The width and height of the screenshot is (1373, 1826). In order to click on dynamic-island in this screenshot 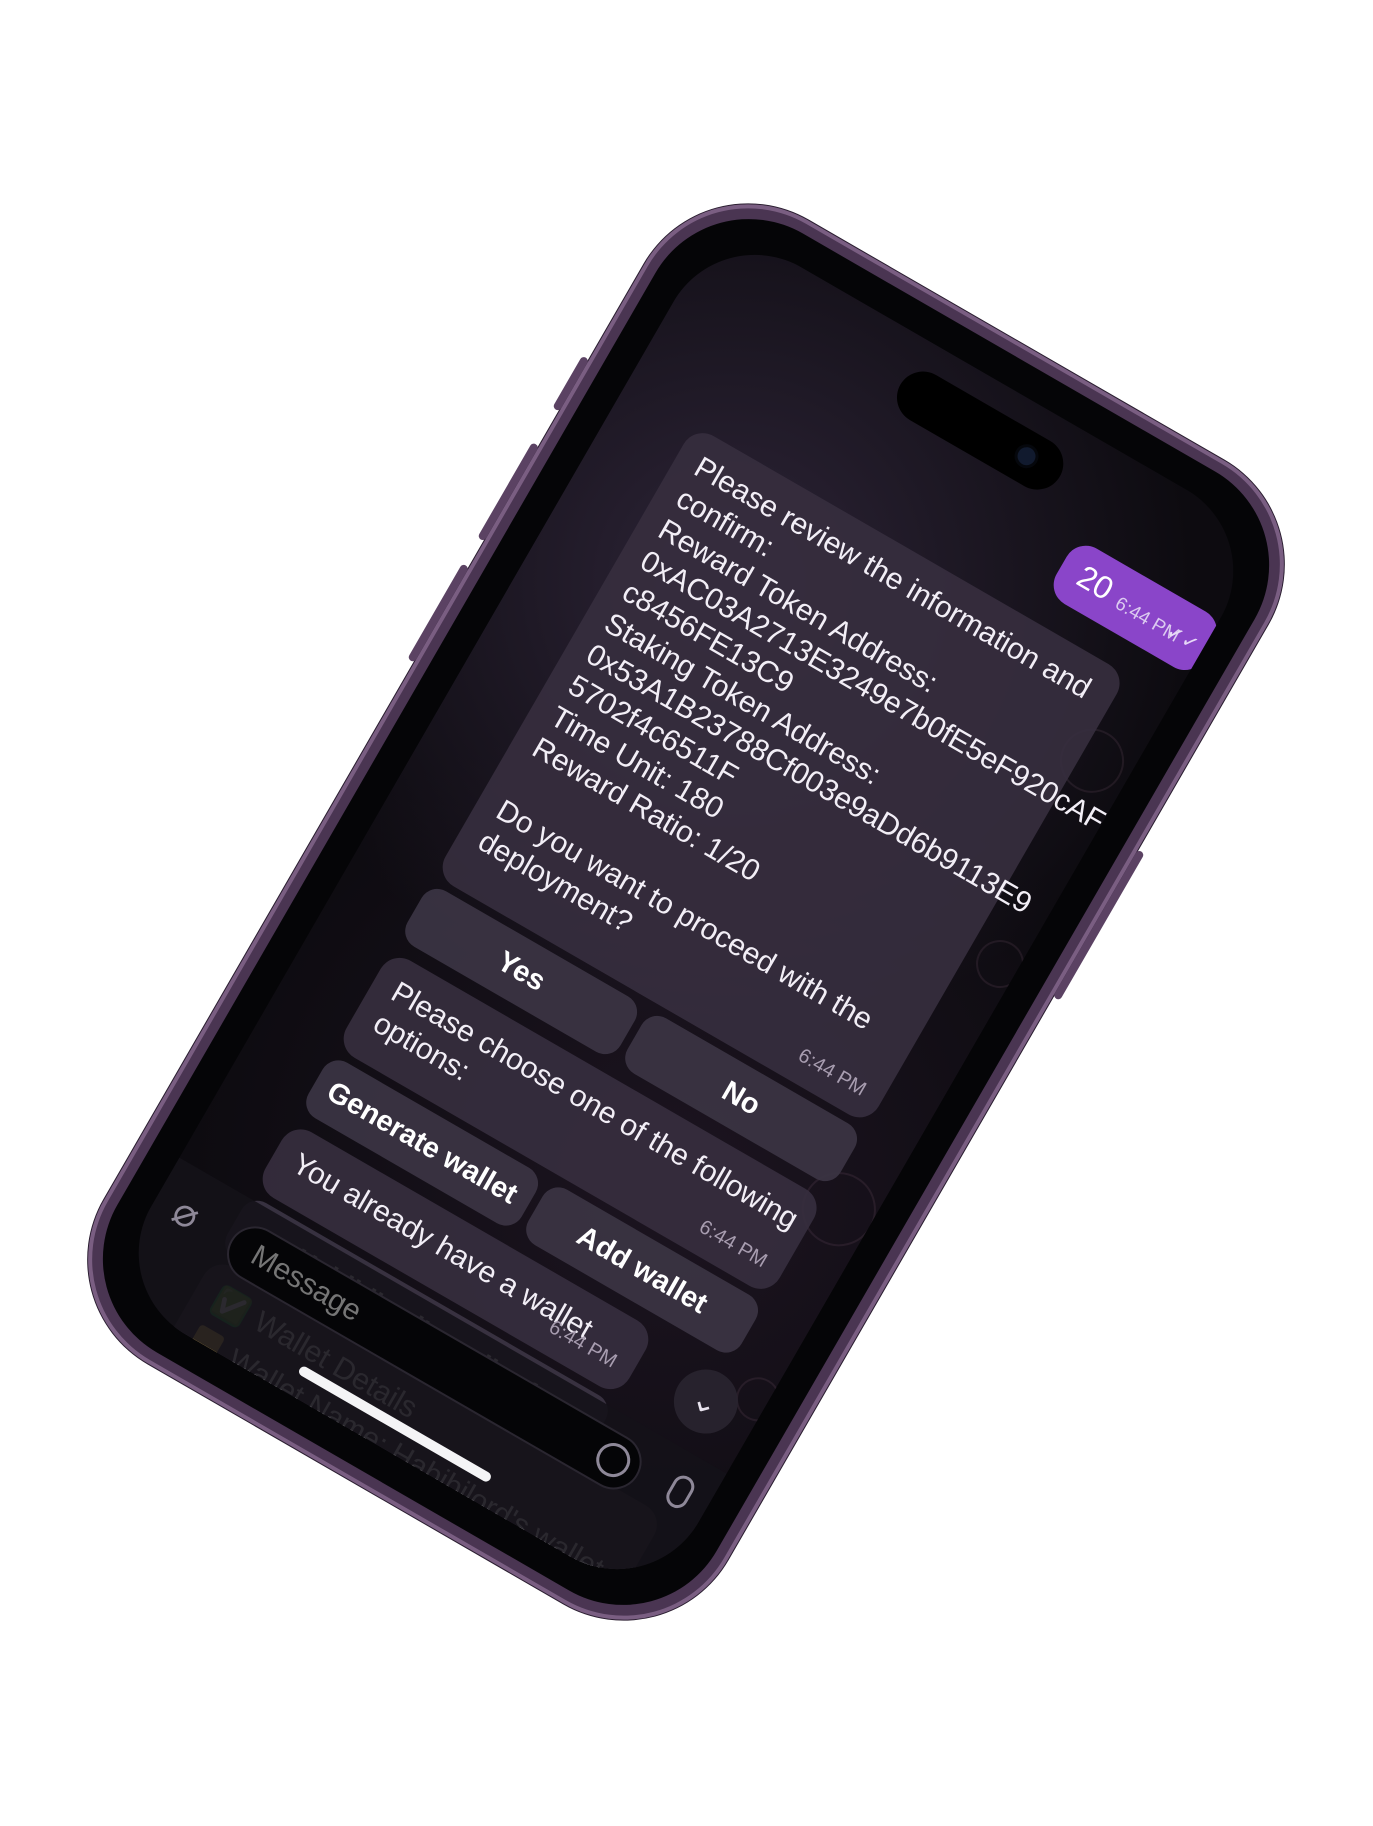, I will do `click(980, 431)`.